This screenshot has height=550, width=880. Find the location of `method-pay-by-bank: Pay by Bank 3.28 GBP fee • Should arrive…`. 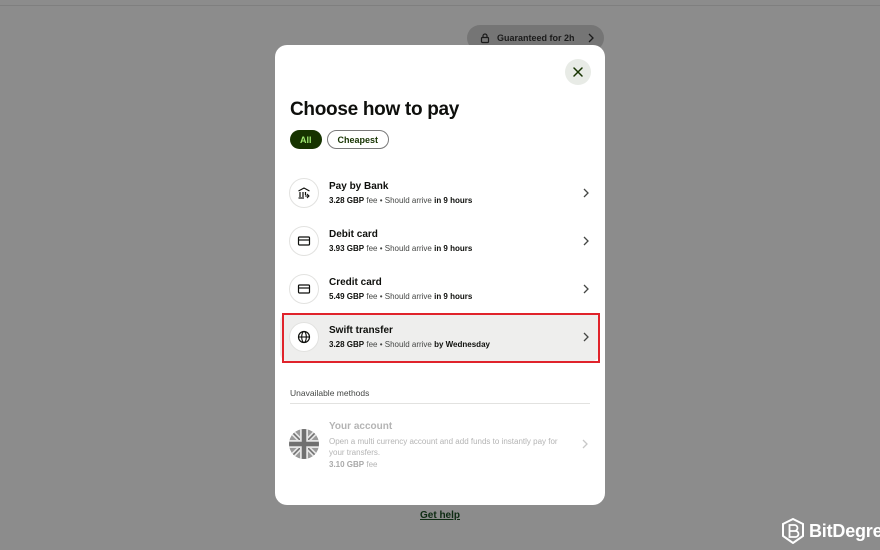

method-pay-by-bank: Pay by Bank 3.28 GBP fee • Should arrive… is located at coordinates (440, 193).